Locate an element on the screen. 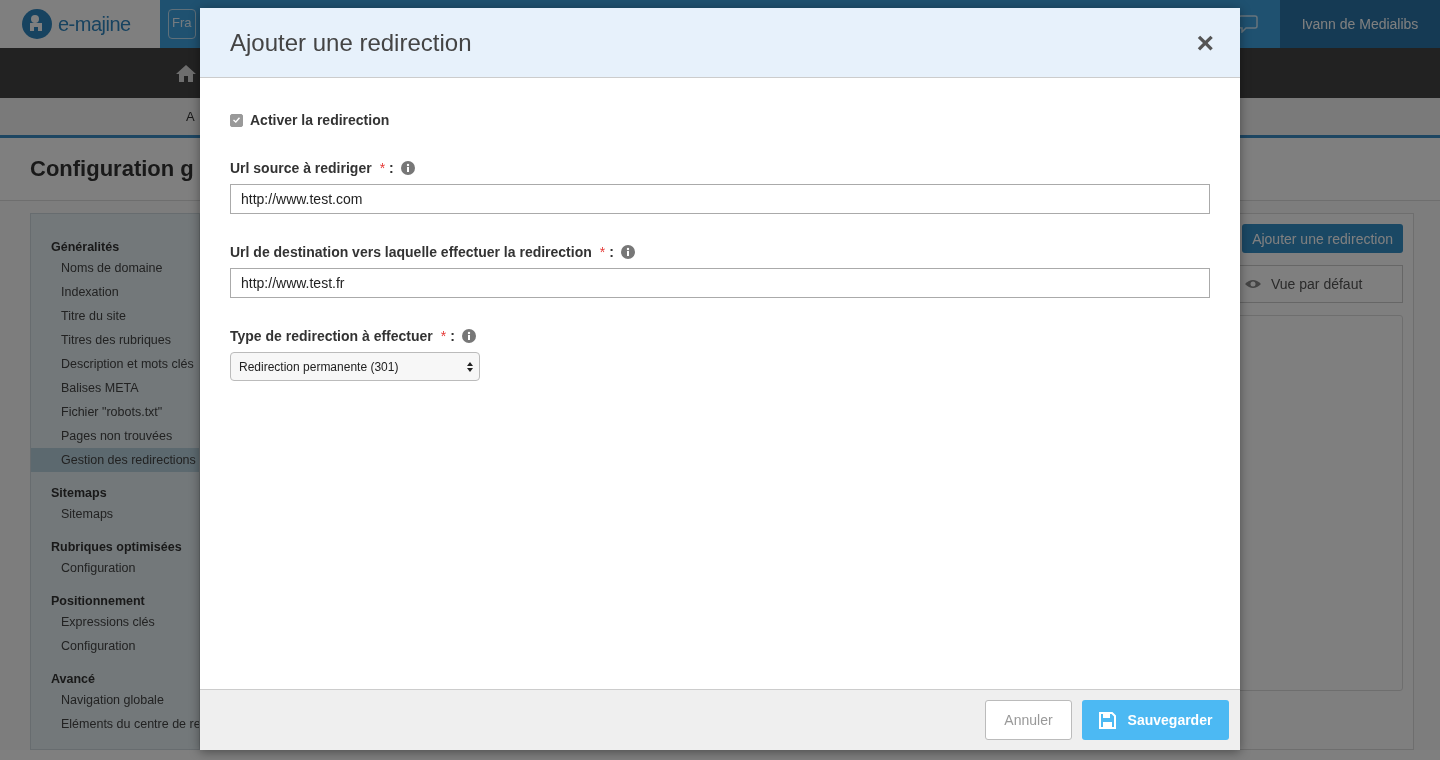 This screenshot has width=1440, height=760. save-button: Sauvegarder is located at coordinates (1155, 720).